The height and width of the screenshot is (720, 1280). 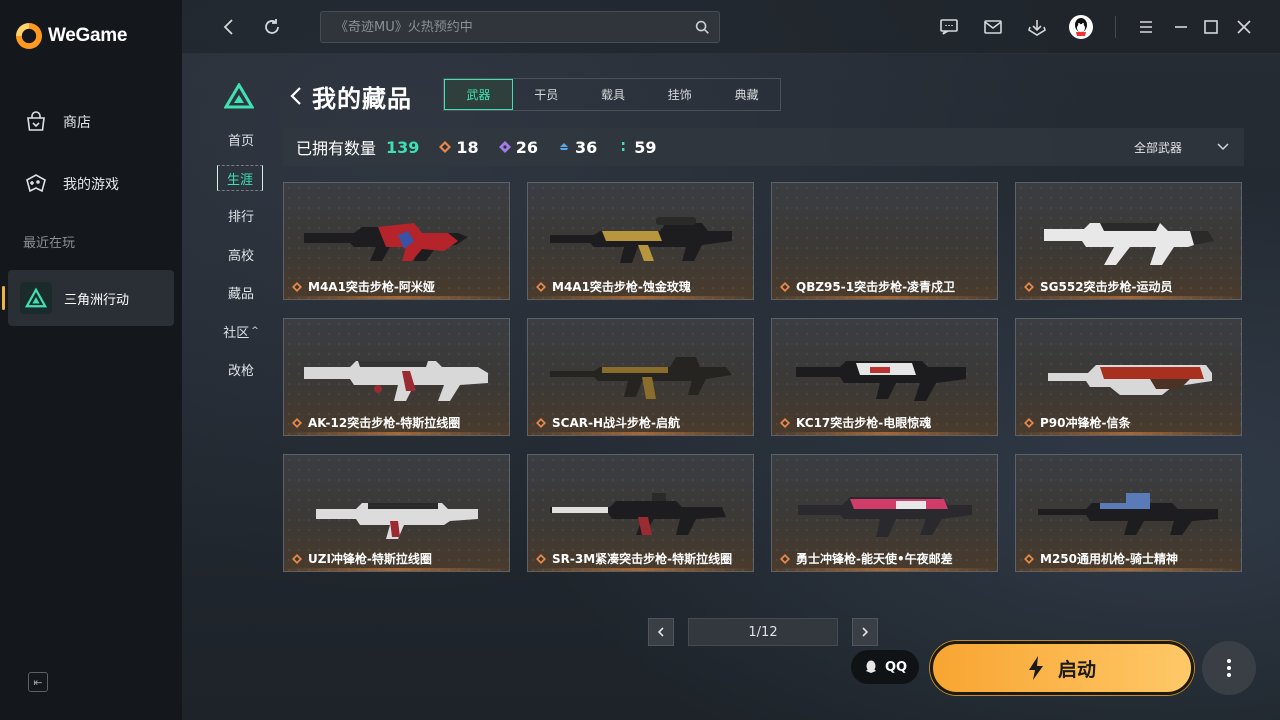 I want to click on weapon-name: M250通用机枪-骑士精神, so click(x=1109, y=559).